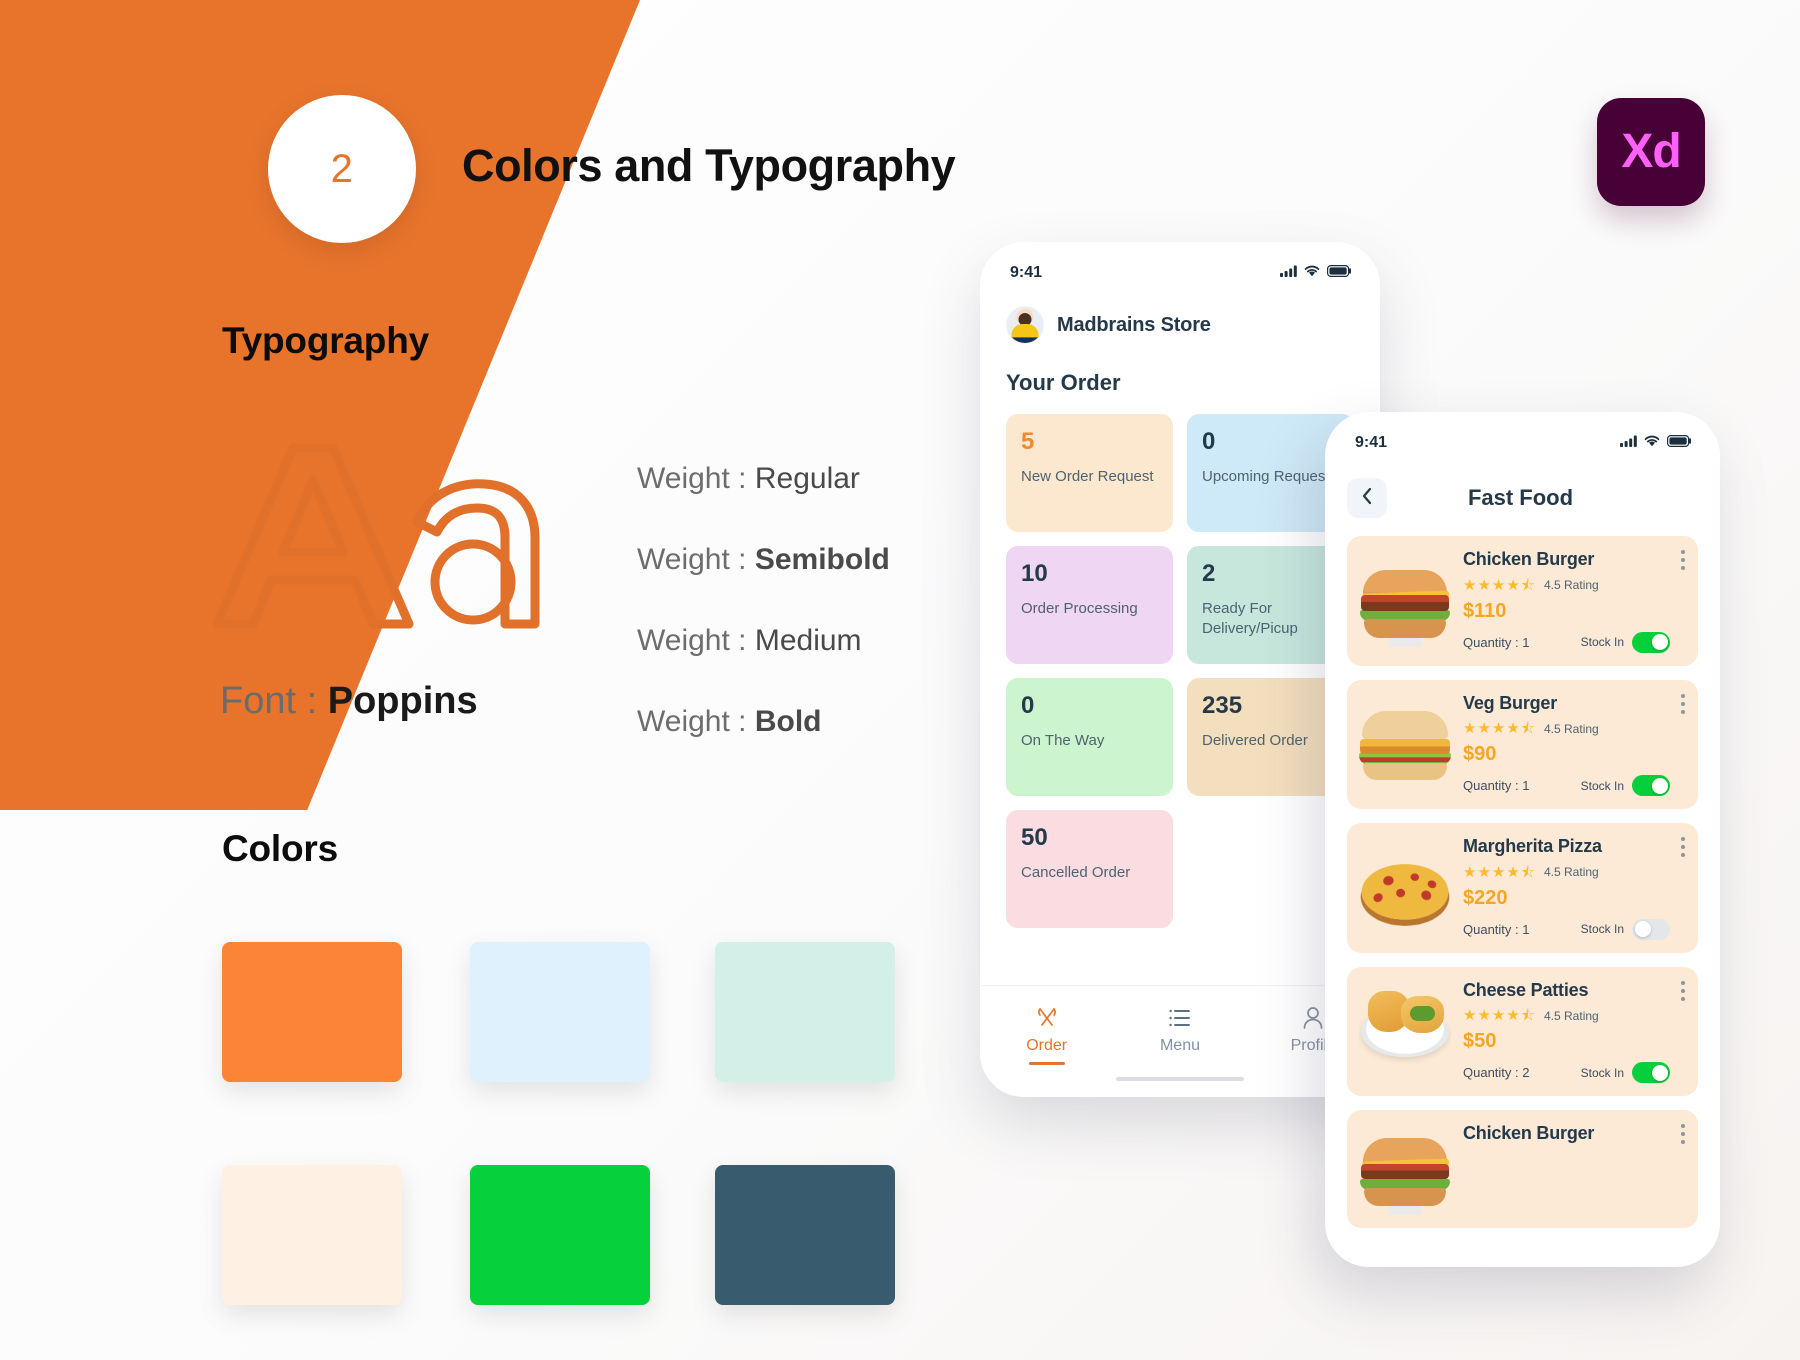 Image resolution: width=1800 pixels, height=1360 pixels. I want to click on font-label-prefix: Font :, so click(274, 701).